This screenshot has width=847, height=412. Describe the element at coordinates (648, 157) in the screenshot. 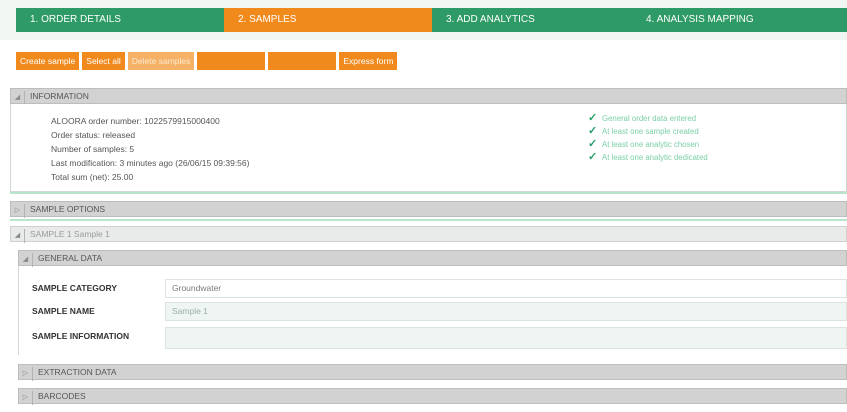

I see `checklist-item: ✓ At least one analytic dedicated` at that location.